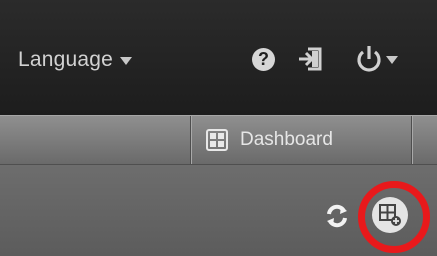 Image resolution: width=437 pixels, height=256 pixels. I want to click on tab-dashboard: Dashboard, so click(301, 140).